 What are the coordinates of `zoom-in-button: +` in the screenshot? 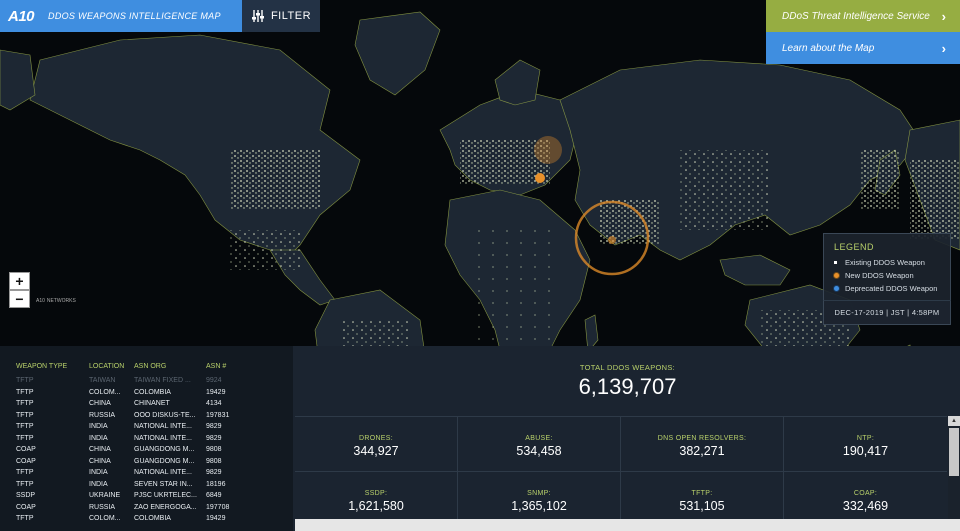 It's located at (19, 281).